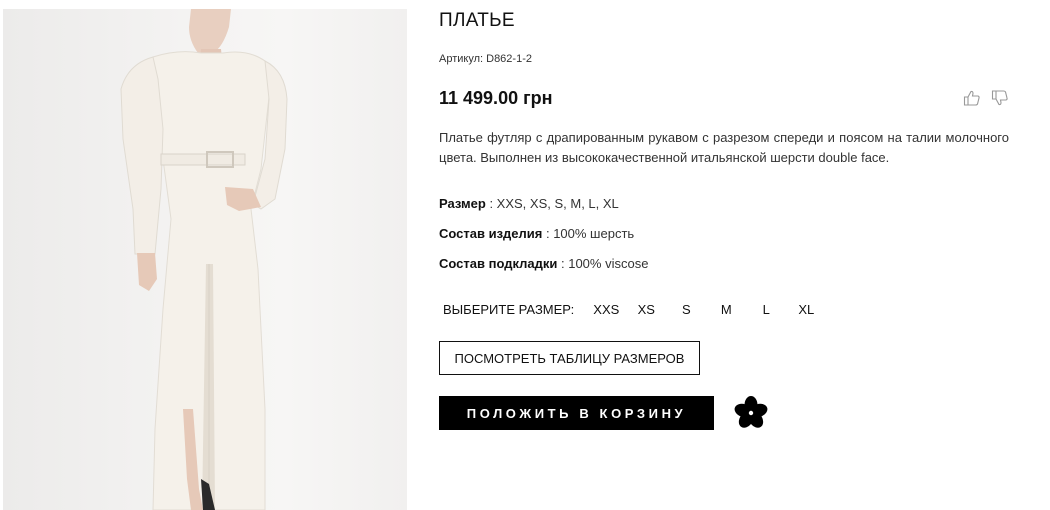 This screenshot has height=510, width=1050. Describe the element at coordinates (603, 263) in the screenshot. I see `property-value: : 100% viscose` at that location.